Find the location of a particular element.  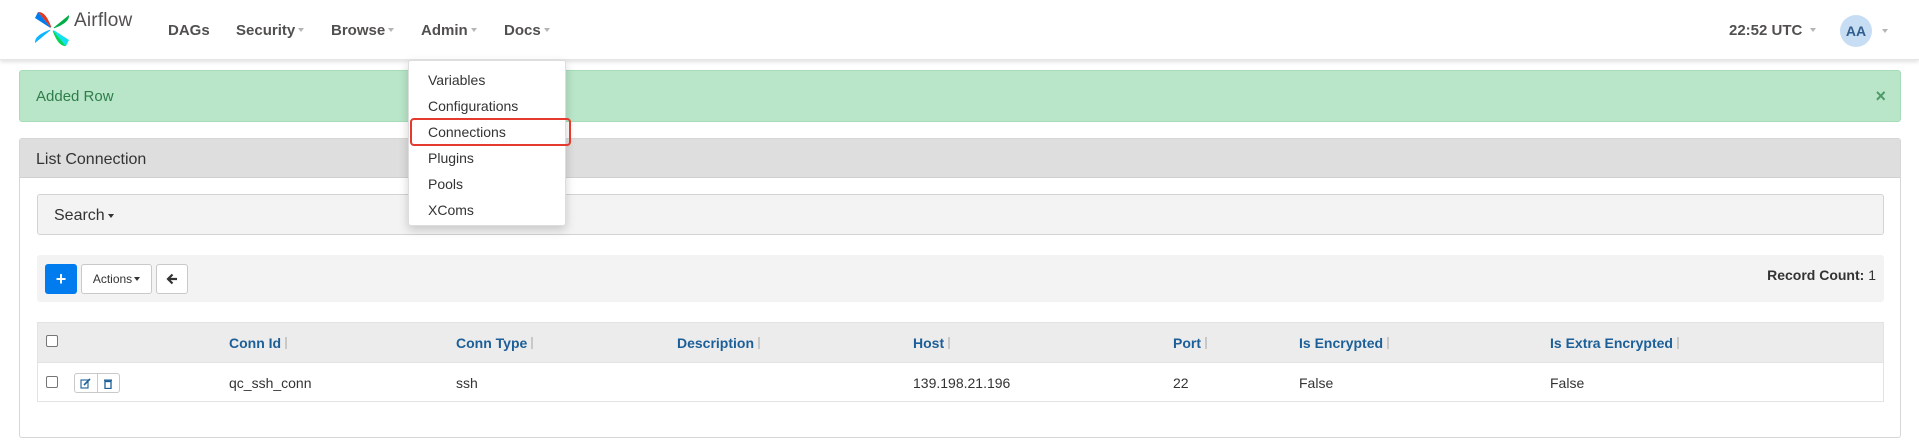

alert-message: Added Row is located at coordinates (75, 96).